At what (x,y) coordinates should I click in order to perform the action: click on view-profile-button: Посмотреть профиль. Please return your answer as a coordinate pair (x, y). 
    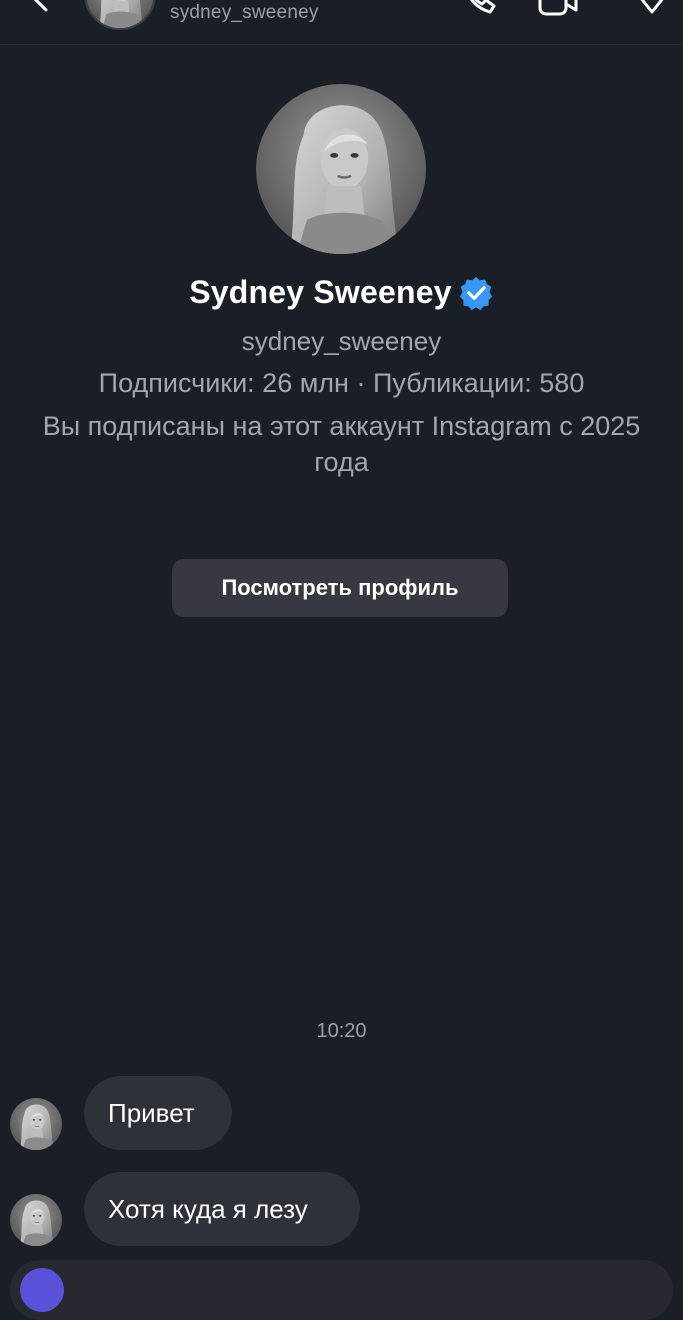
    Looking at the image, I should click on (340, 588).